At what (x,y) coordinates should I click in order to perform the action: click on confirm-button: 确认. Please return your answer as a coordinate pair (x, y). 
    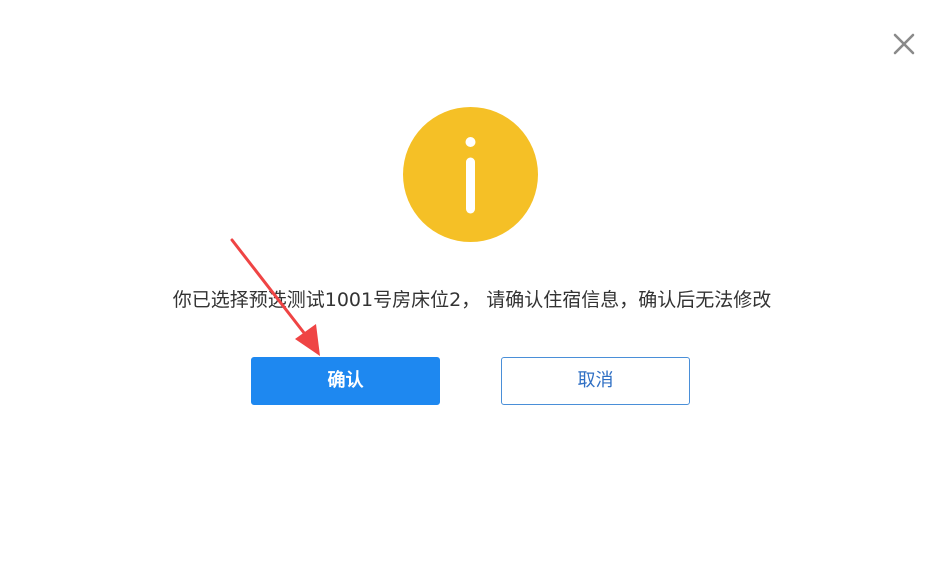
    Looking at the image, I should click on (345, 381).